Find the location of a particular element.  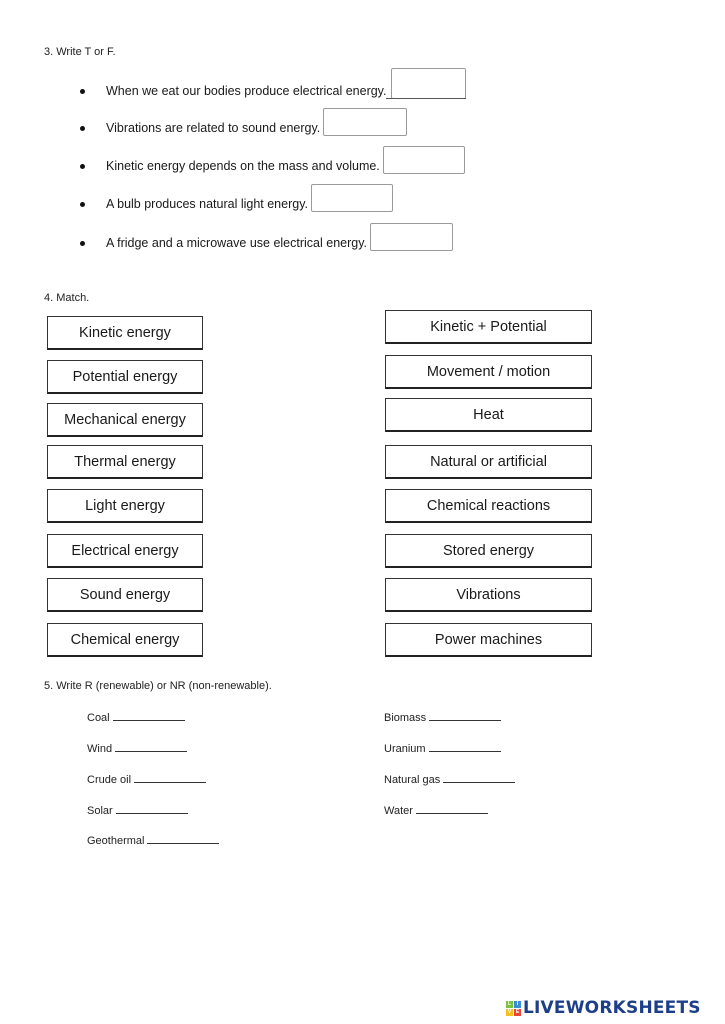

rn-item-left-5: Geothermal is located at coordinates (153, 840).